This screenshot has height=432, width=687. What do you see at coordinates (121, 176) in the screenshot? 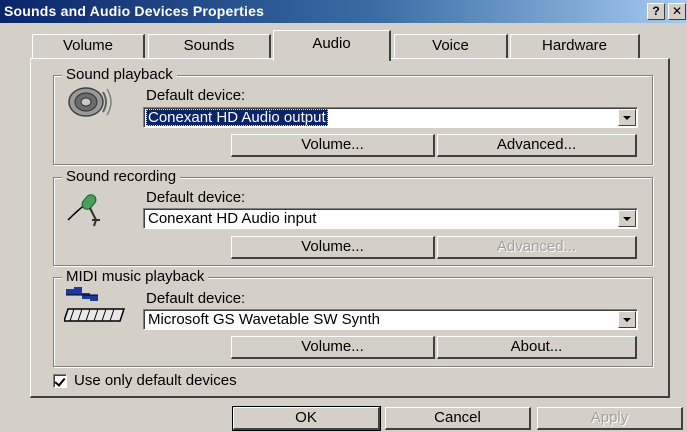
I see `sound-recording-title: Sound recording` at bounding box center [121, 176].